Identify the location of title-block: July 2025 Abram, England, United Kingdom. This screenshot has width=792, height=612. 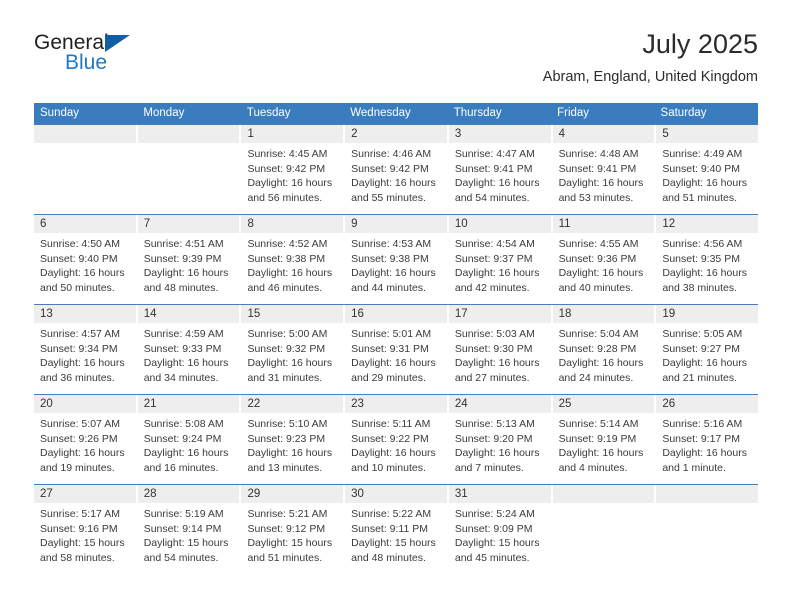
(650, 57).